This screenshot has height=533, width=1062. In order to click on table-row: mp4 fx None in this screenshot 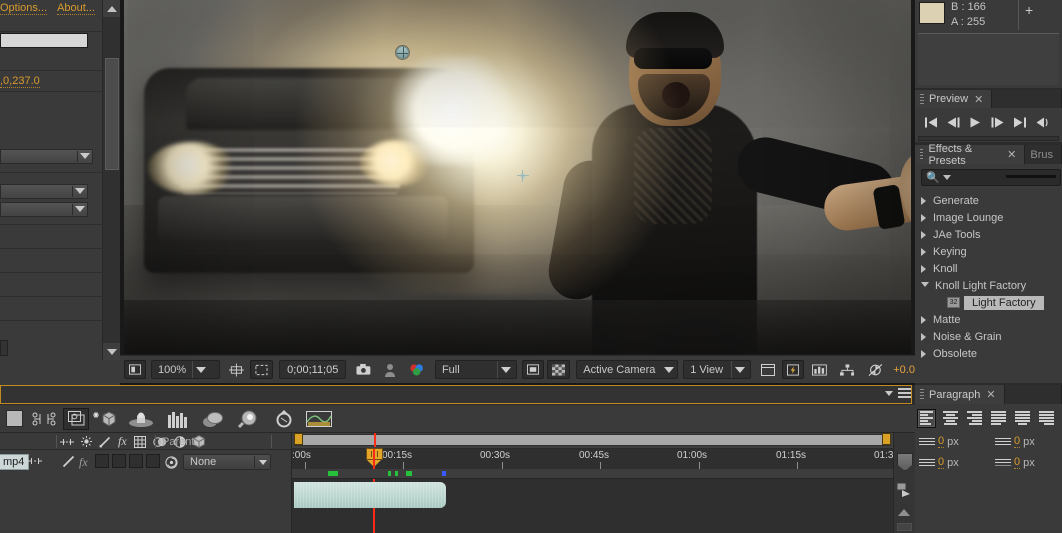, I will do `click(146, 462)`.